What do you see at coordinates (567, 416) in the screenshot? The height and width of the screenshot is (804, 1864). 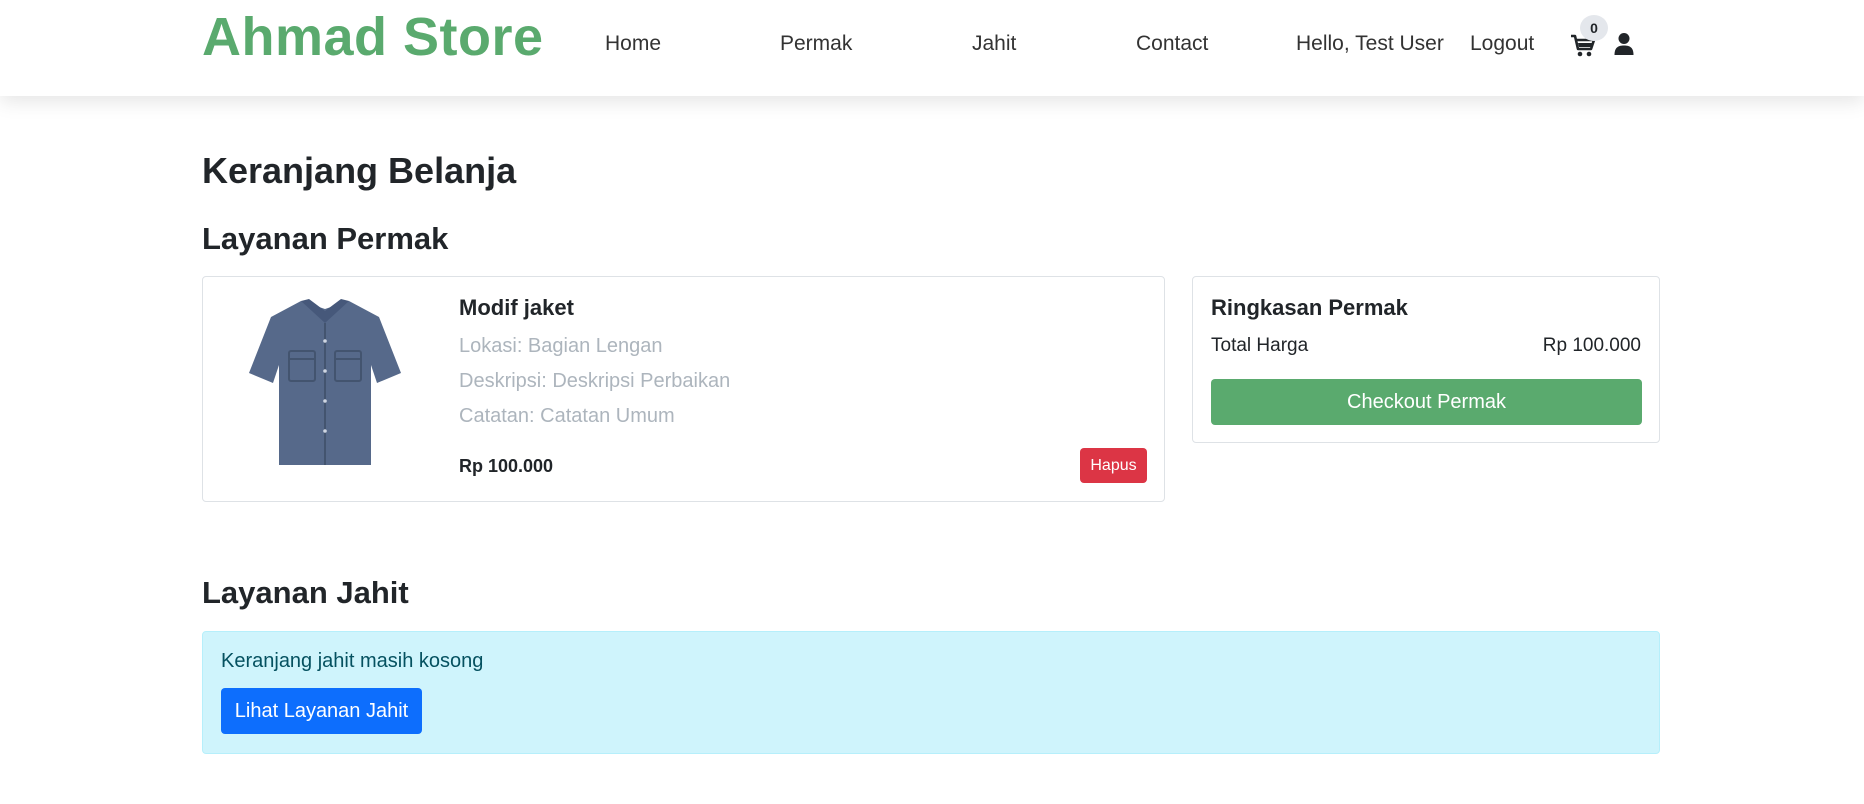 I see `item-catatan: Catatan: Catatan Umum` at bounding box center [567, 416].